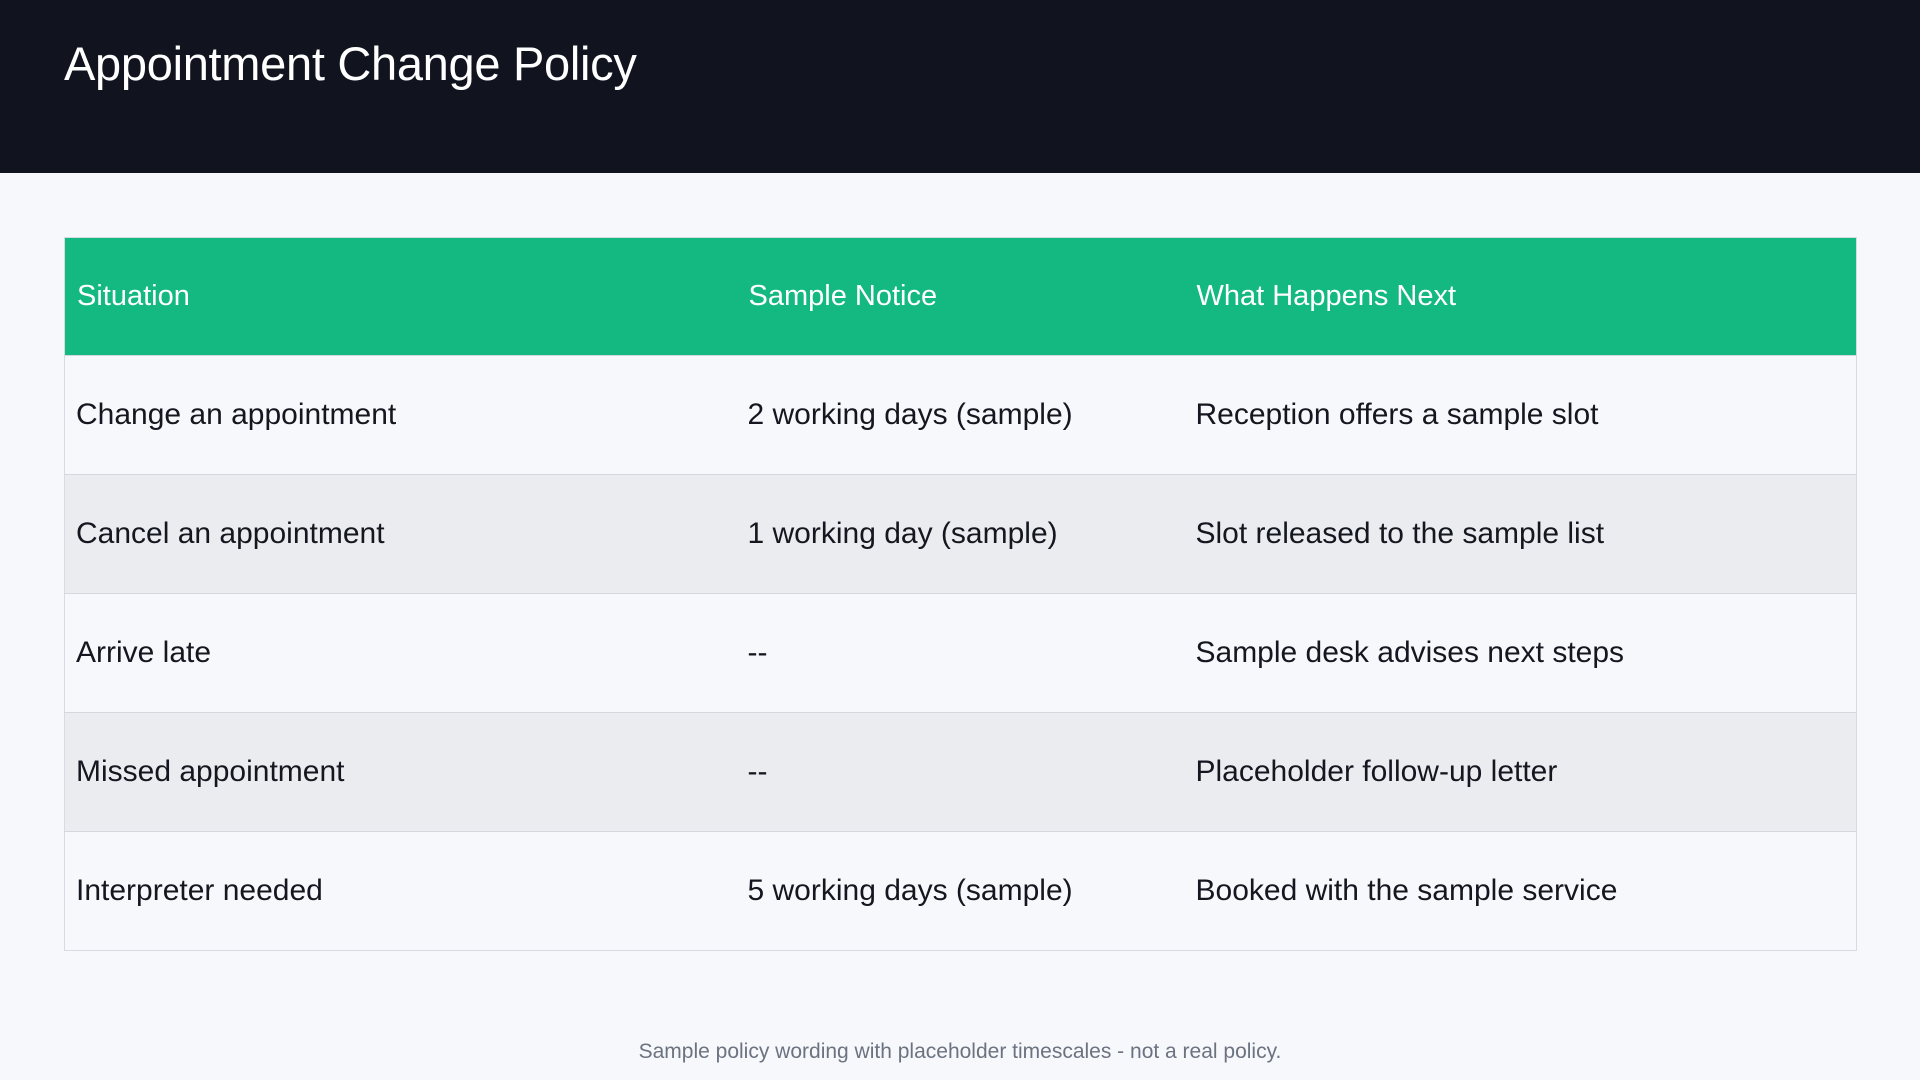 The image size is (1920, 1080). What do you see at coordinates (400, 296) in the screenshot?
I see `column-header-situation: Situation` at bounding box center [400, 296].